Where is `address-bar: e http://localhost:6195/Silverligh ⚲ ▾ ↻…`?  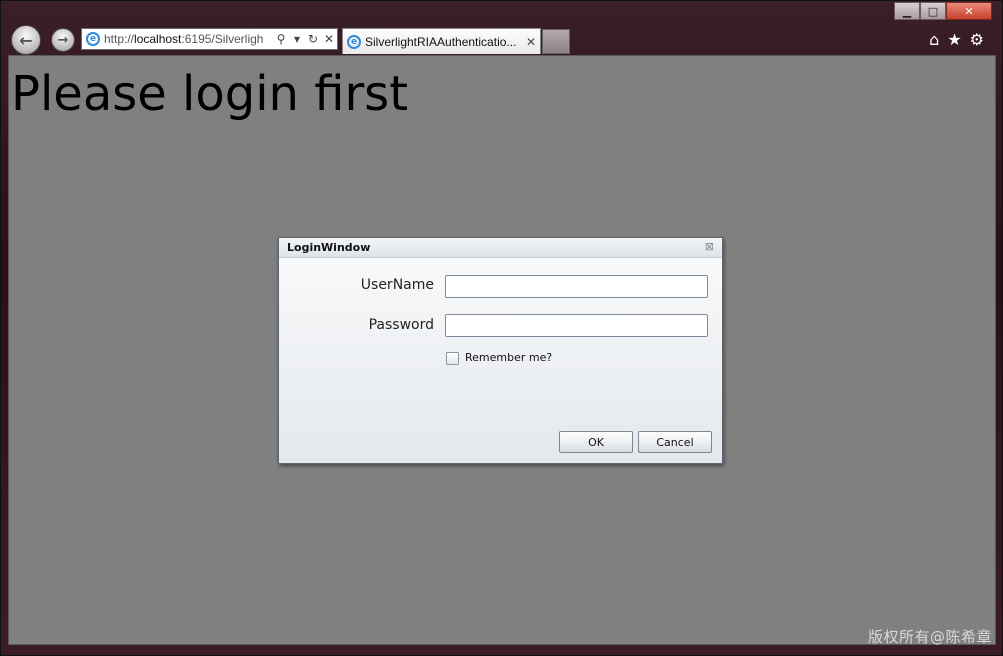 address-bar: e http://localhost:6195/Silverligh ⚲ ▾ ↻… is located at coordinates (209, 39).